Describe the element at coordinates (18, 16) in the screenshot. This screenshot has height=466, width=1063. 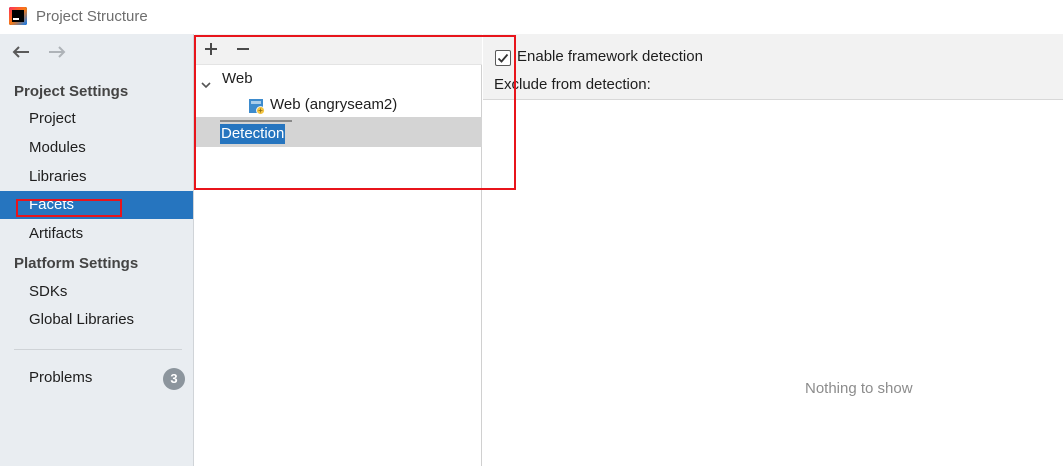
I see `intellij-logo-icon` at that location.